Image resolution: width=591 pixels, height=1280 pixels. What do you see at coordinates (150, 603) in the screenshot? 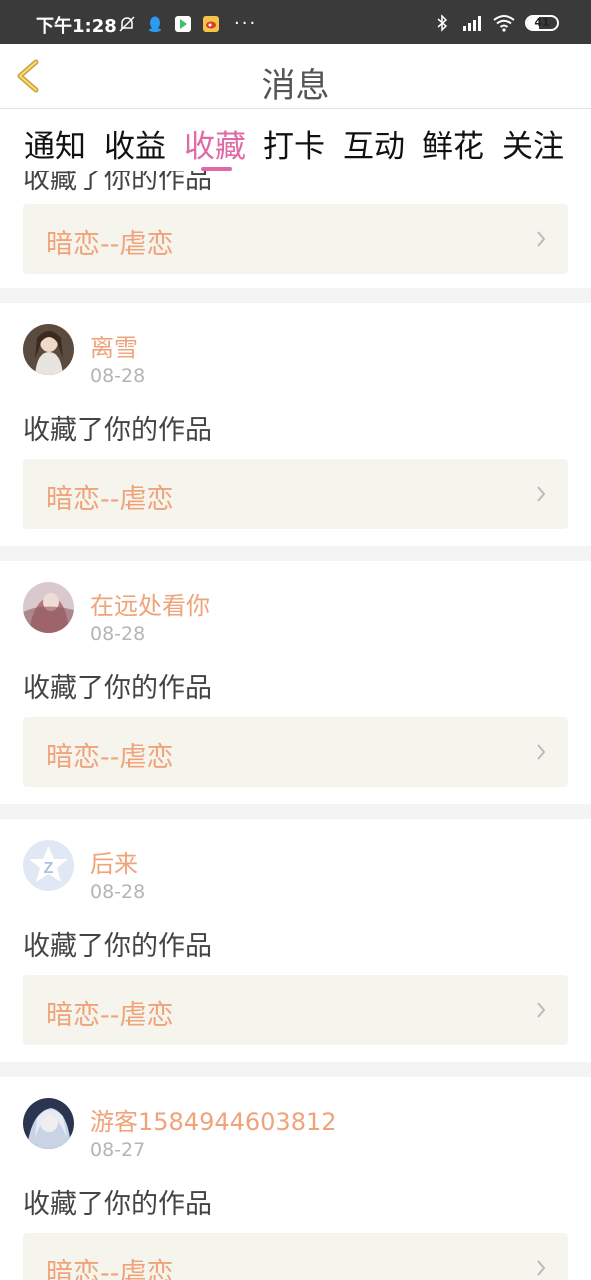
I see `username: 在远处看你` at bounding box center [150, 603].